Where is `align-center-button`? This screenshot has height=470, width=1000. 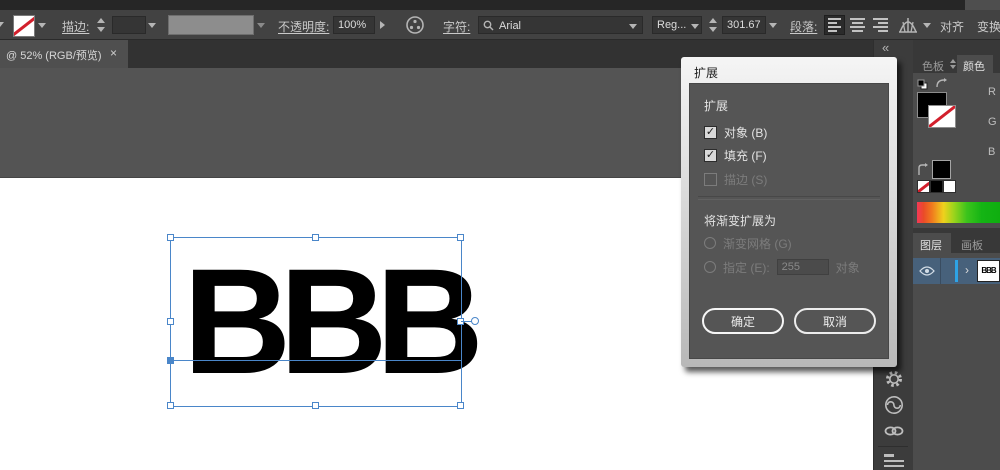
align-center-button is located at coordinates (857, 25).